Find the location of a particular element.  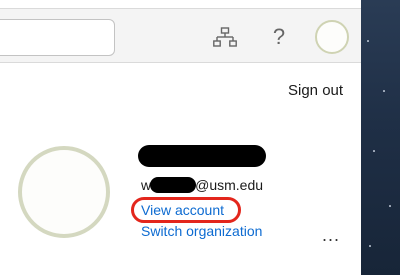

email-redaction is located at coordinates (173, 185).